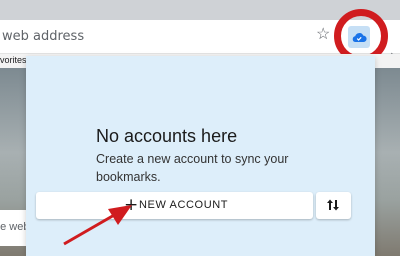  Describe the element at coordinates (43, 36) in the screenshot. I see `address-placeholder: web address` at that location.